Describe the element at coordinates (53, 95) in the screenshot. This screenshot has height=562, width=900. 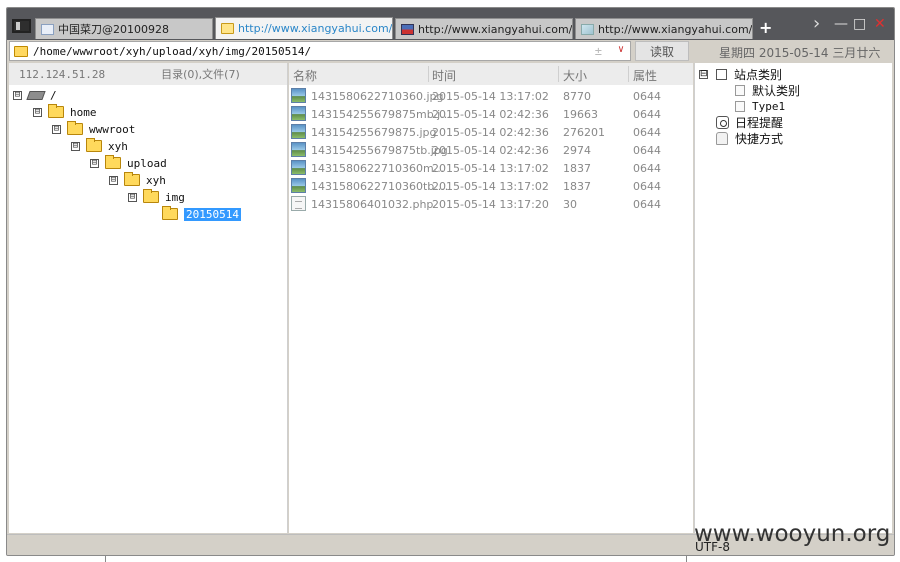
I see `tree-node-label: /` at that location.